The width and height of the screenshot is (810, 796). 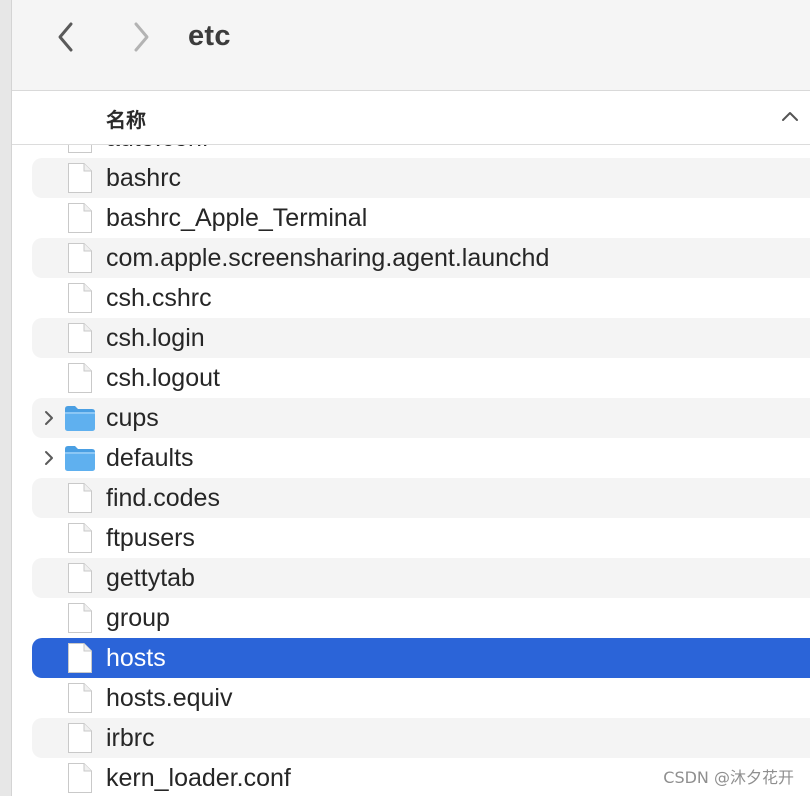 I want to click on file-row: com.apple.screensharing.agent.launchd, so click(x=421, y=258).